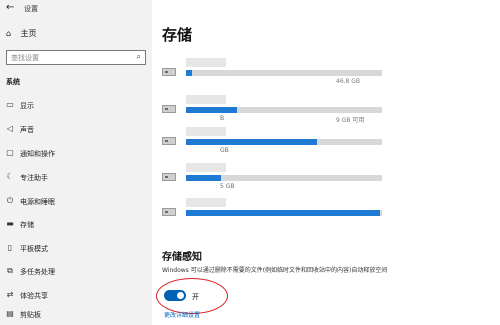  What do you see at coordinates (10, 200) in the screenshot?
I see `power-icon: ⏻` at bounding box center [10, 200].